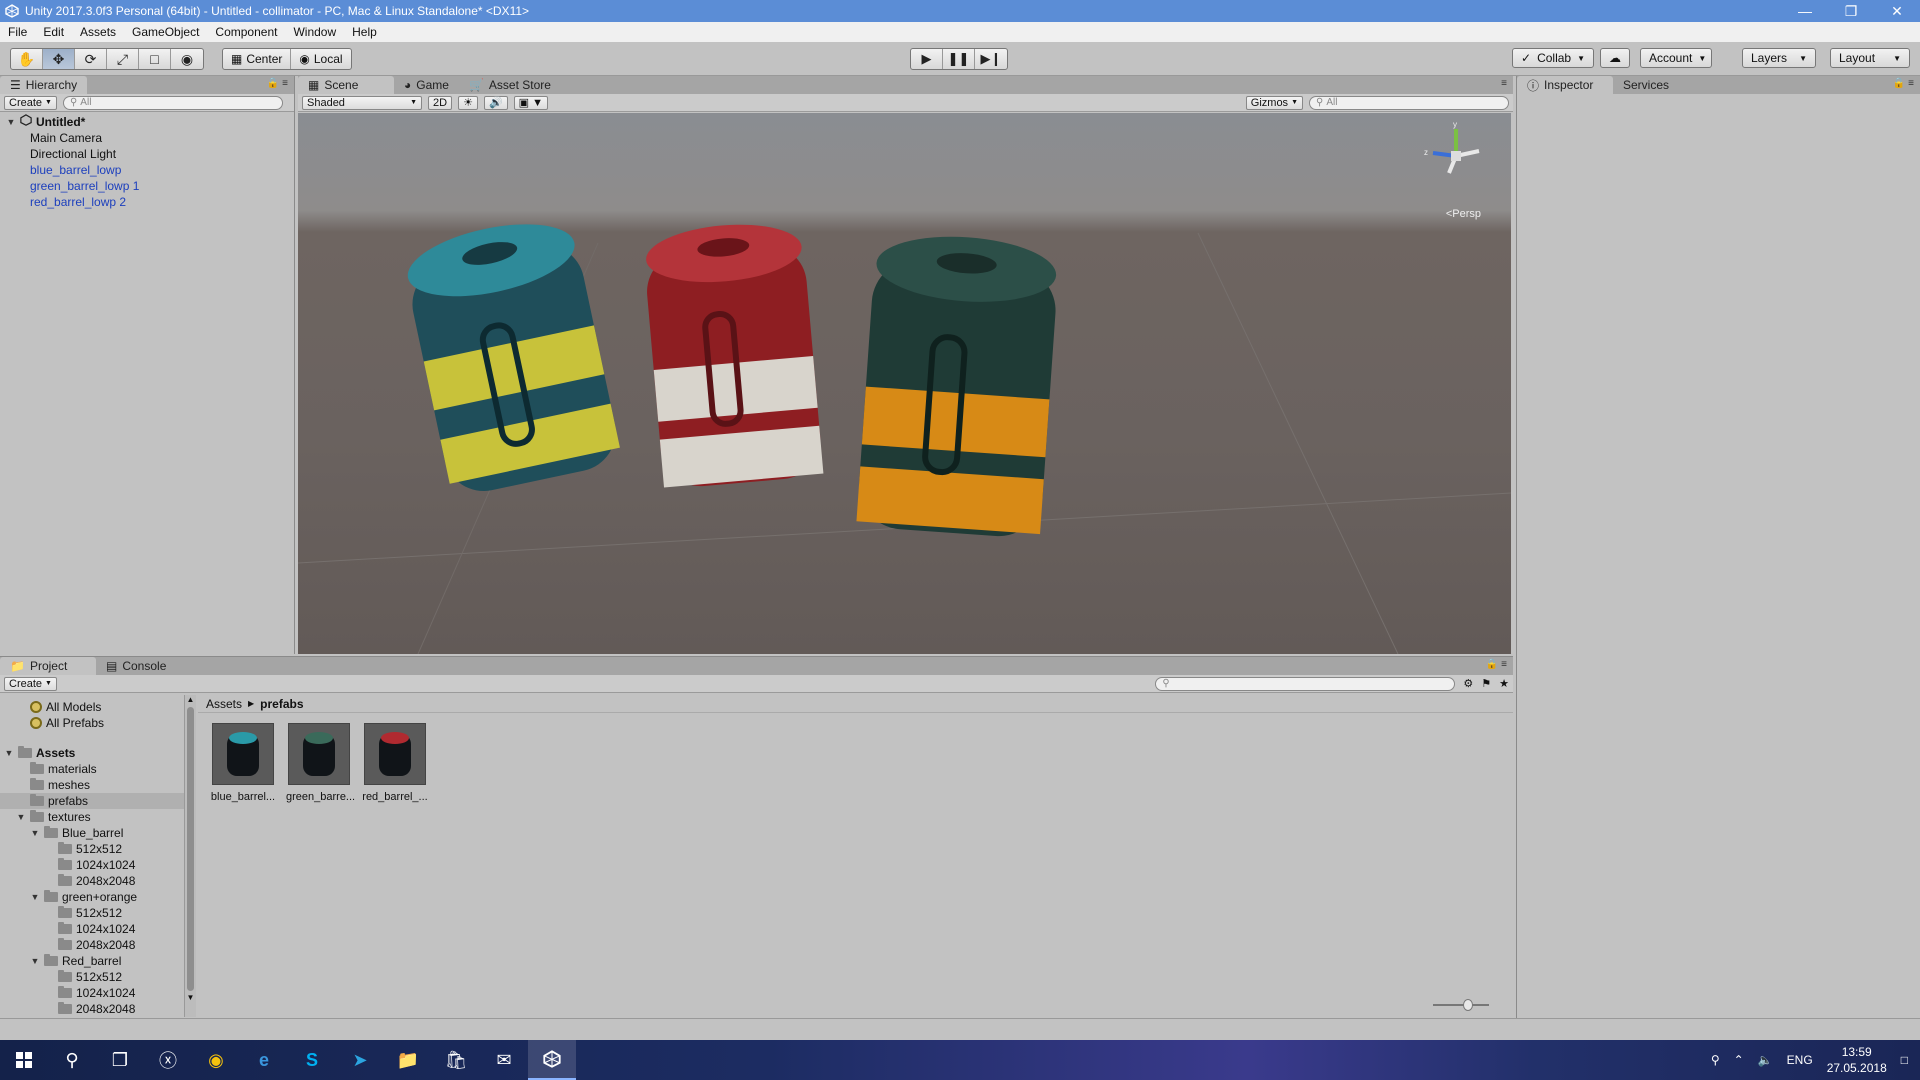 The width and height of the screenshot is (1920, 1080). I want to click on tree-folder-materials: materials, so click(95, 769).